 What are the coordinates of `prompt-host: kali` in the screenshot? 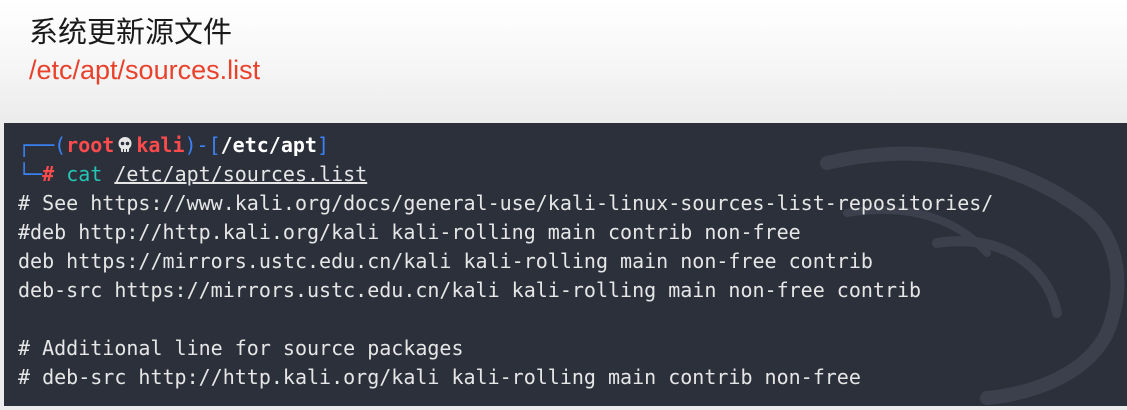 It's located at (160, 145).